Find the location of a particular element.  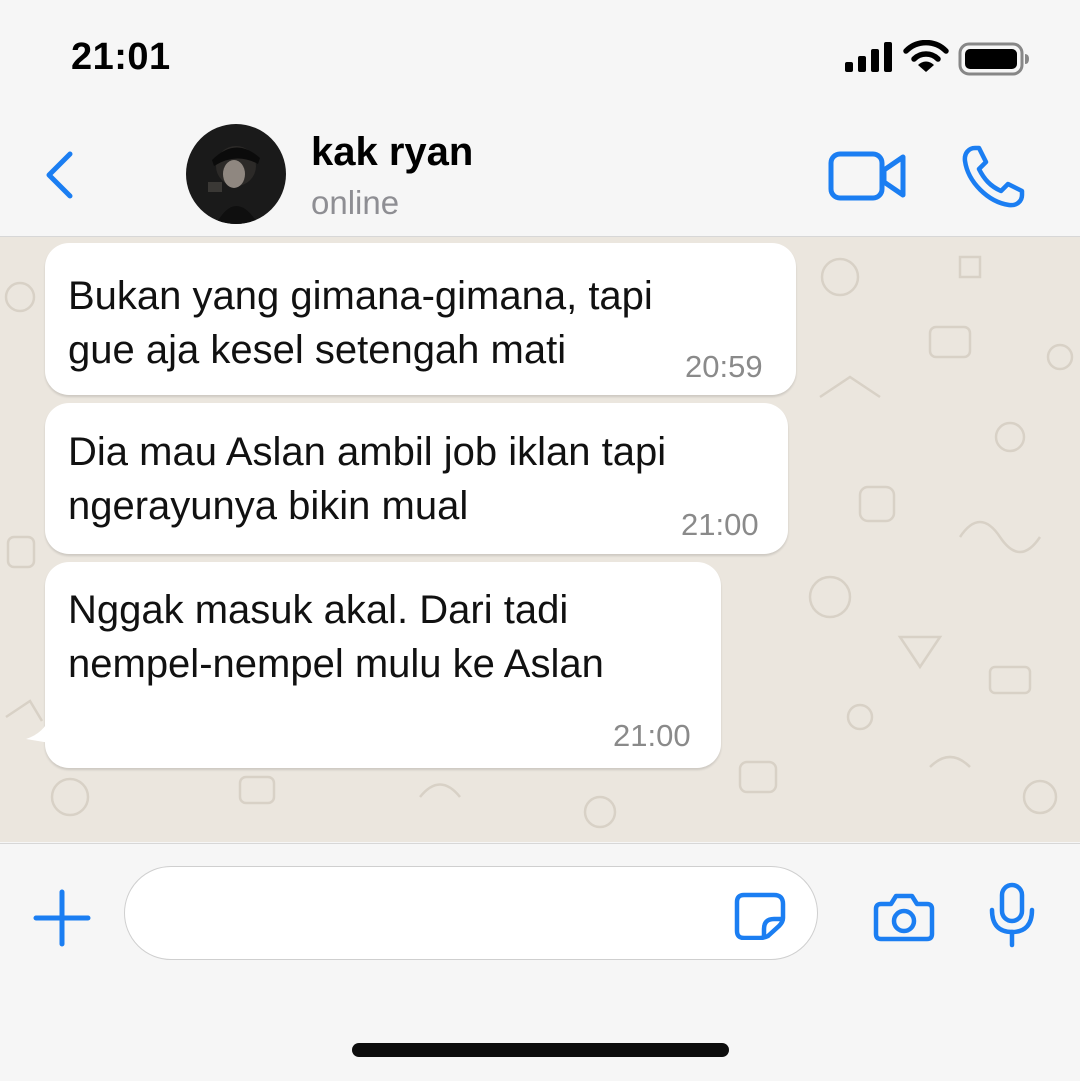

message-text-line: Dia mau Aslan ambil job iklan tapi is located at coordinates (367, 452).